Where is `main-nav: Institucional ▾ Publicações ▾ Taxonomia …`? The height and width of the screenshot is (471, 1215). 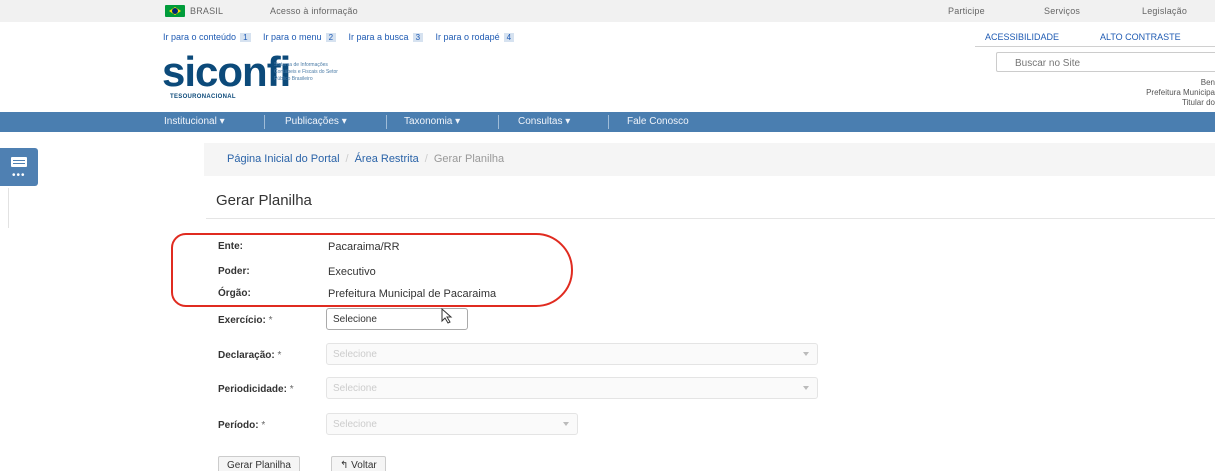 main-nav: Institucional ▾ Publicações ▾ Taxonomia … is located at coordinates (607, 122).